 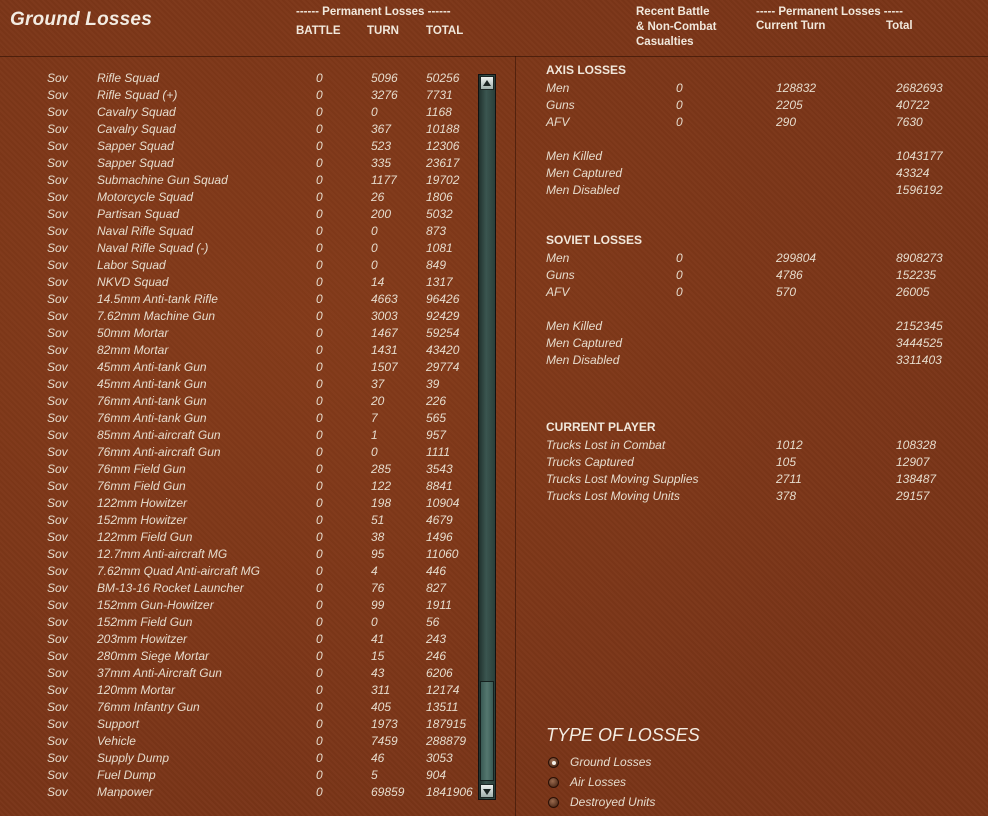 What do you see at coordinates (436, 775) in the screenshot?
I see `total-cell: 904` at bounding box center [436, 775].